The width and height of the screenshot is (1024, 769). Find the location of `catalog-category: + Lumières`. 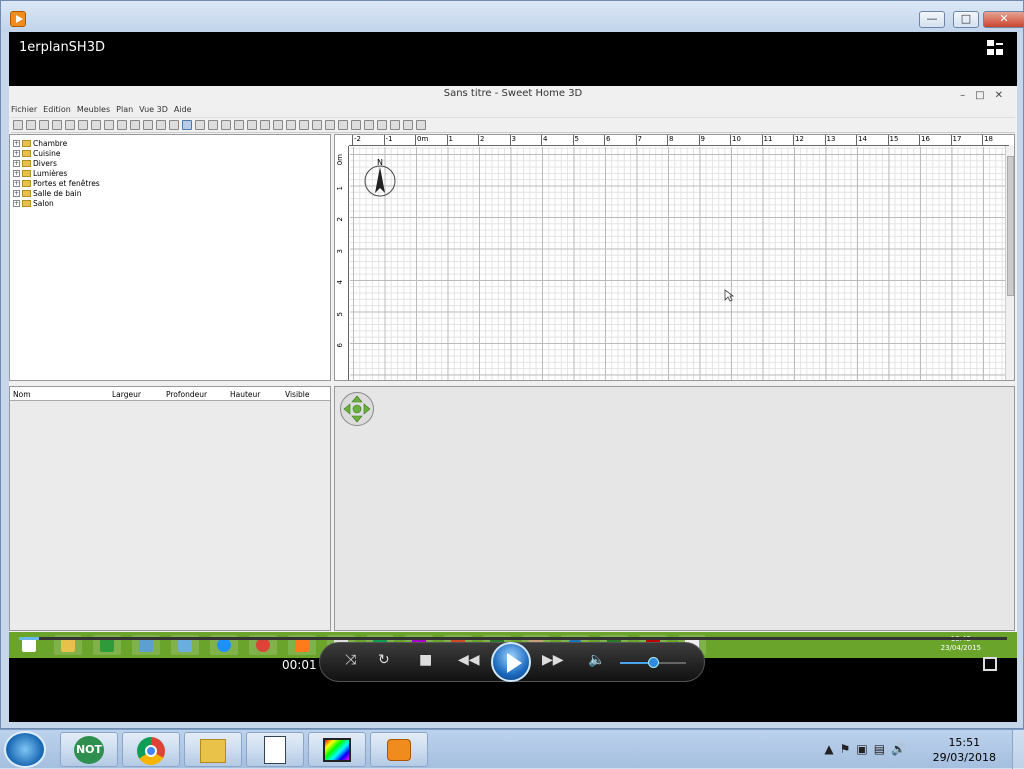

catalog-category: + Lumières is located at coordinates (40, 173).